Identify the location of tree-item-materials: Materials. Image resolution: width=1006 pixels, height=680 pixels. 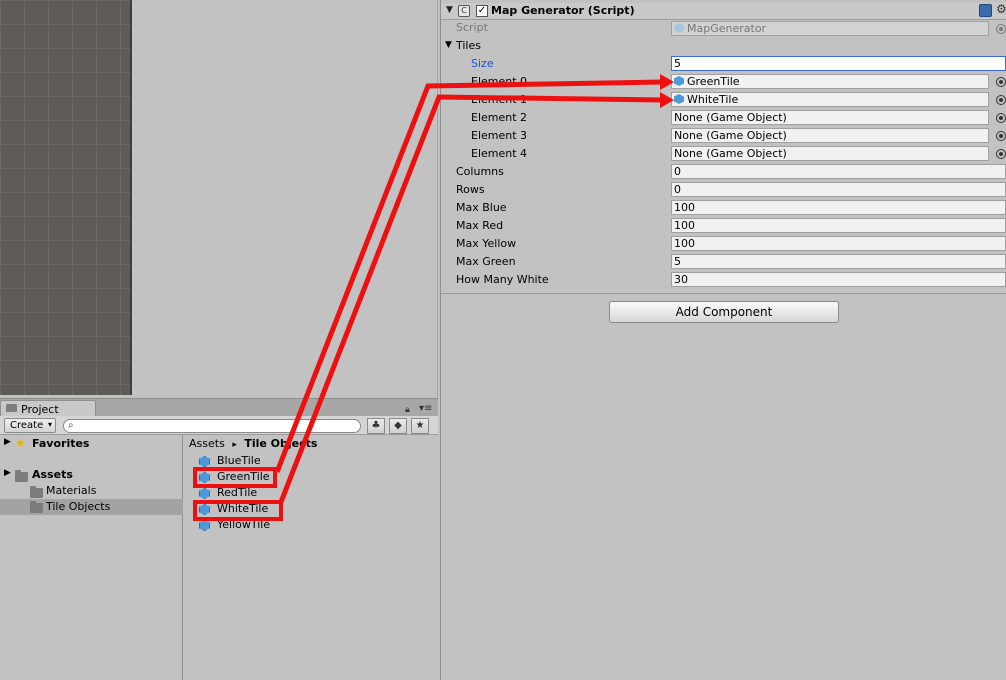
(91, 492).